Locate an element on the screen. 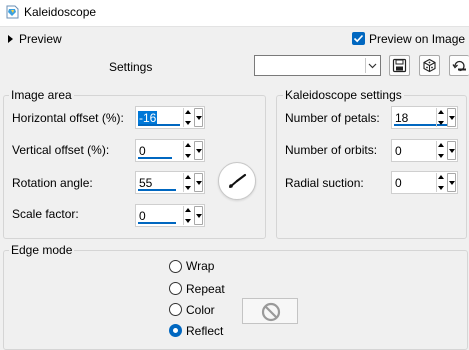  title-bar: Kaleidoscope is located at coordinates (234, 13).